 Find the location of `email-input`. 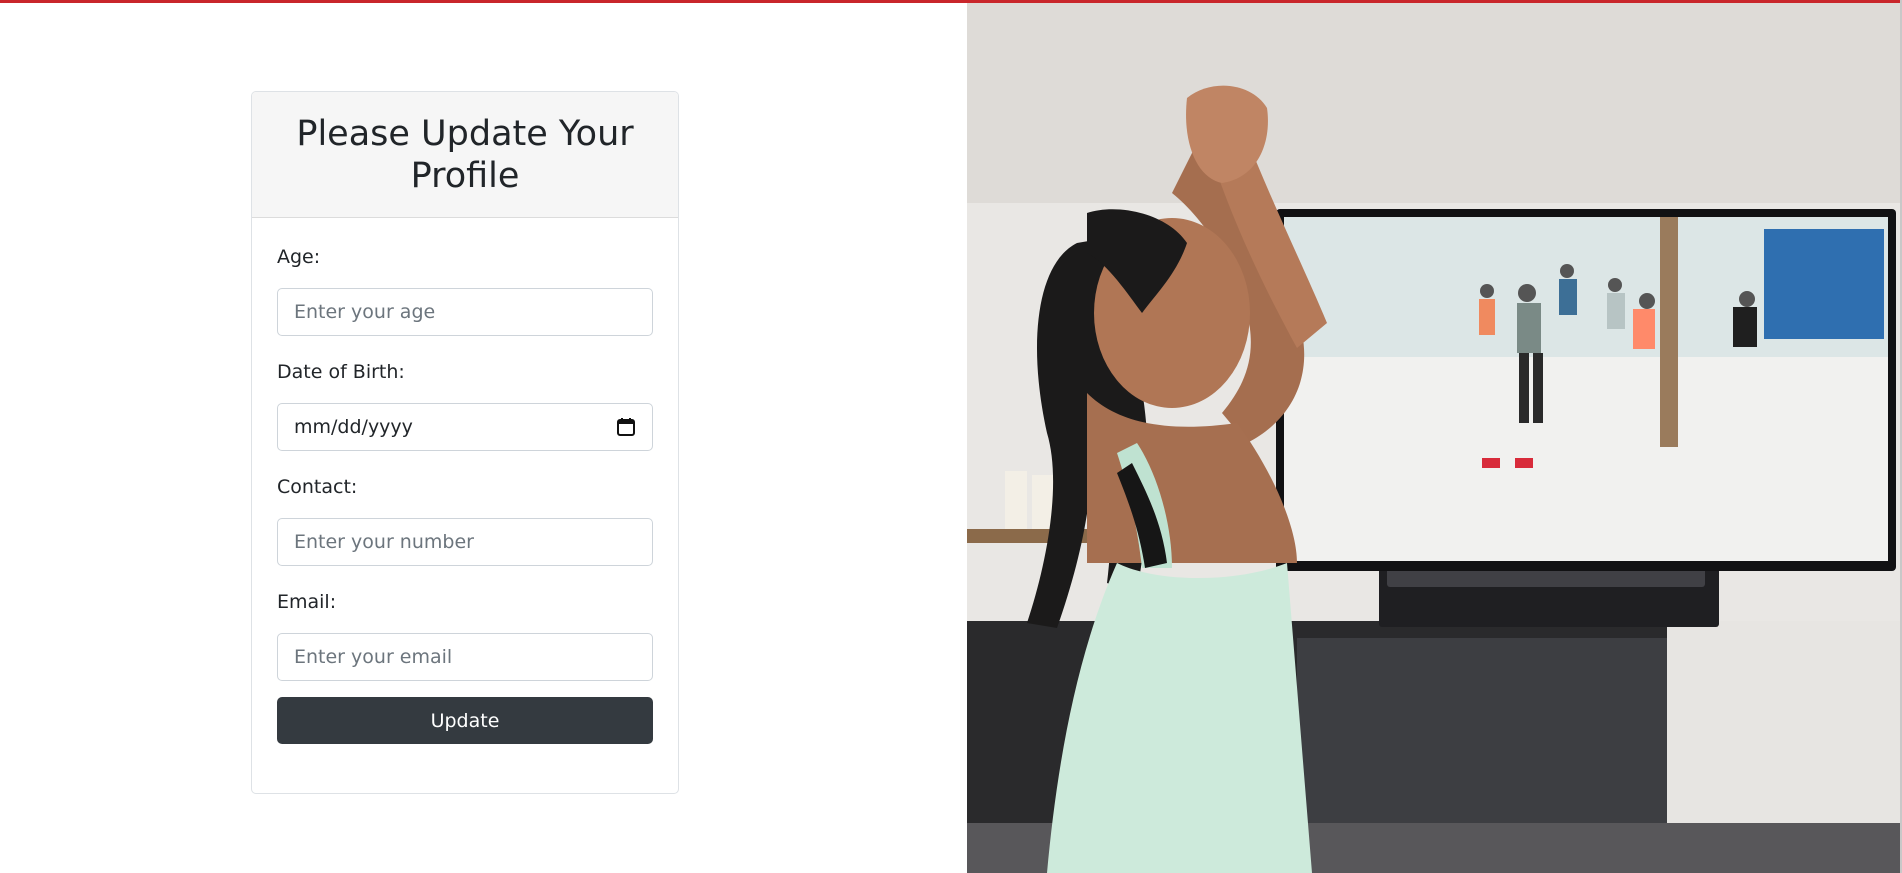

email-input is located at coordinates (465, 657).